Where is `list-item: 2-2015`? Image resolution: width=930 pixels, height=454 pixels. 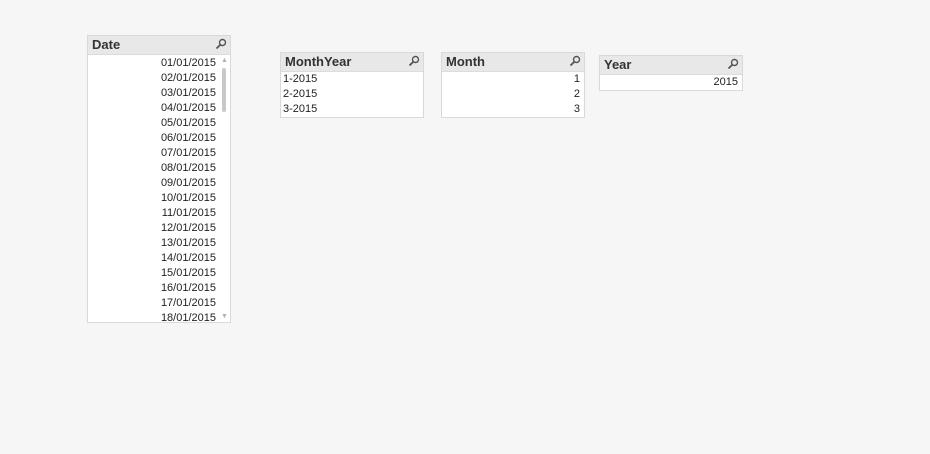 list-item: 2-2015 is located at coordinates (352, 94).